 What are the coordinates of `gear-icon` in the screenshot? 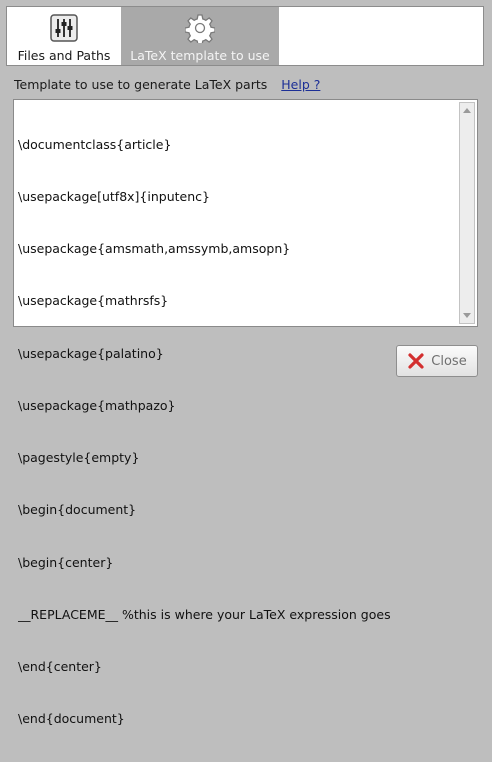 It's located at (200, 28).